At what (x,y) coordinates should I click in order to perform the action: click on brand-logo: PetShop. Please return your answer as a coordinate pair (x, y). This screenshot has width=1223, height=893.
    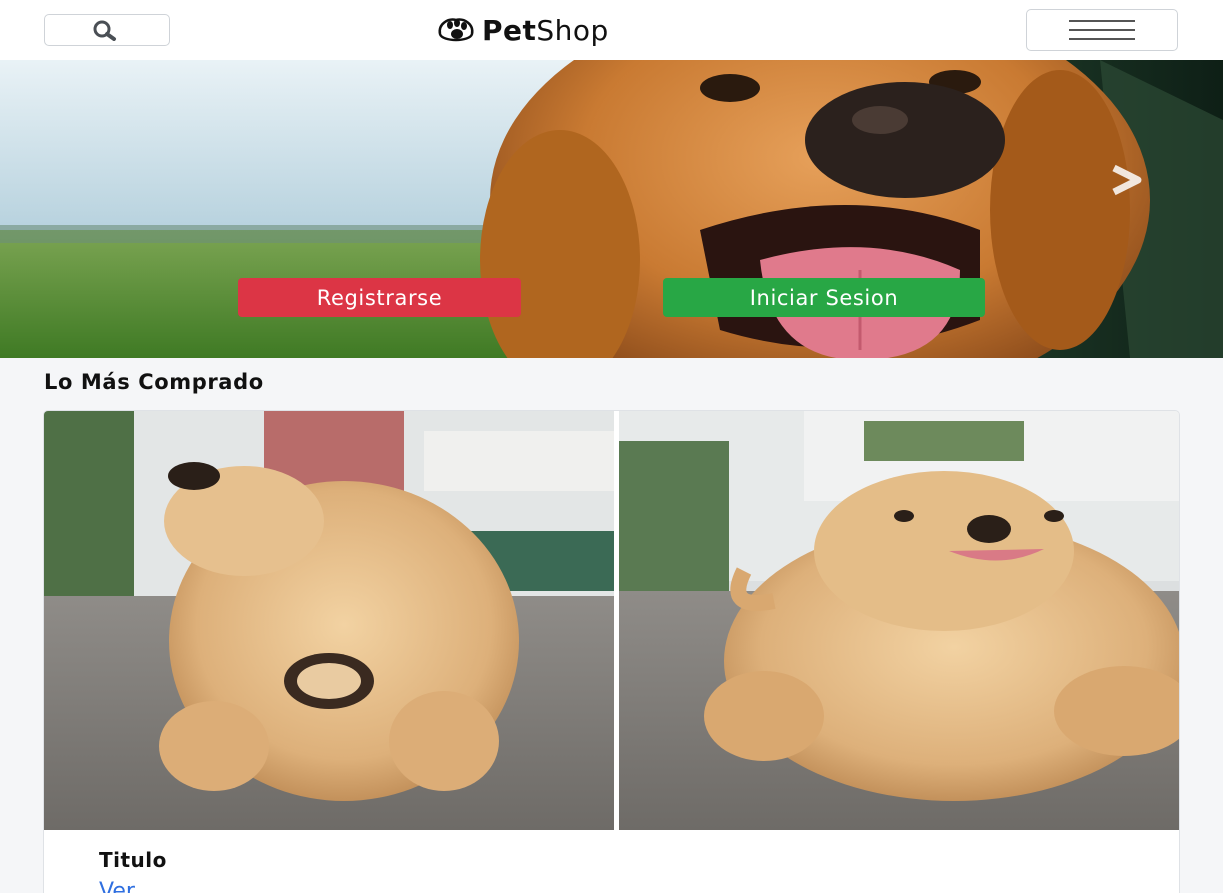
    Looking at the image, I should click on (522, 30).